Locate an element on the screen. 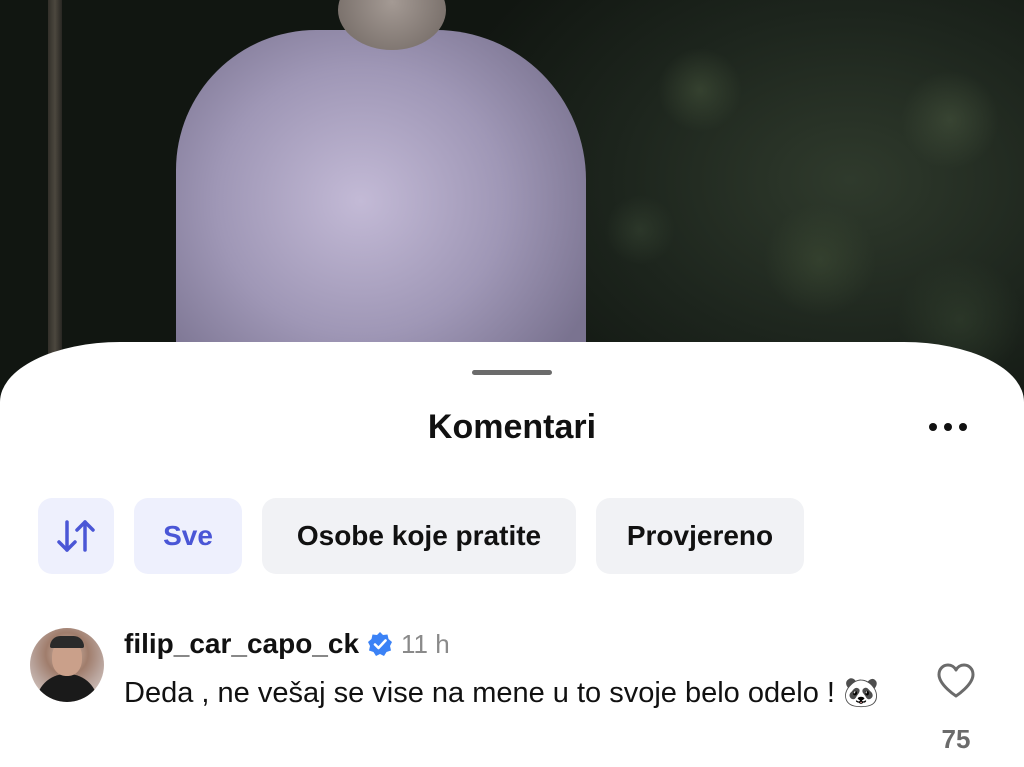  comment-meta: filip_car_capo_ck 11 h is located at coordinates (287, 644).